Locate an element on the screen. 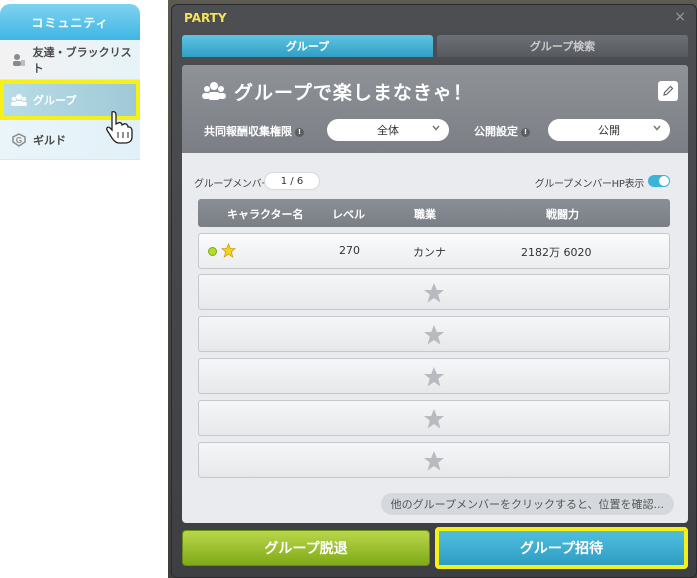 The image size is (697, 578). member-table-header: キャラクター名 レベル 職業 戦闘力 is located at coordinates (434, 213).